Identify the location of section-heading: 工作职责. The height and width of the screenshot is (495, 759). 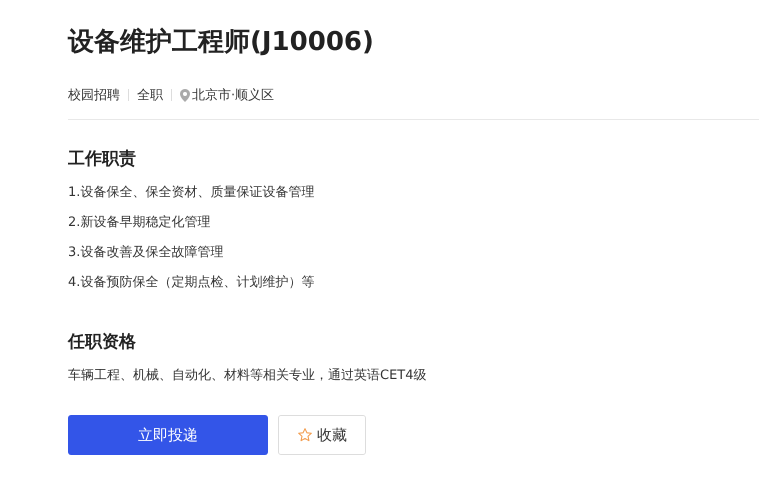
(102, 159).